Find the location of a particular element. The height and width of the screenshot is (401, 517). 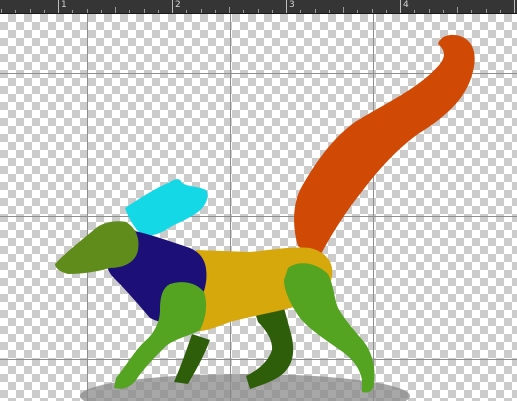

ruler-label-2: 2 is located at coordinates (178, 5).